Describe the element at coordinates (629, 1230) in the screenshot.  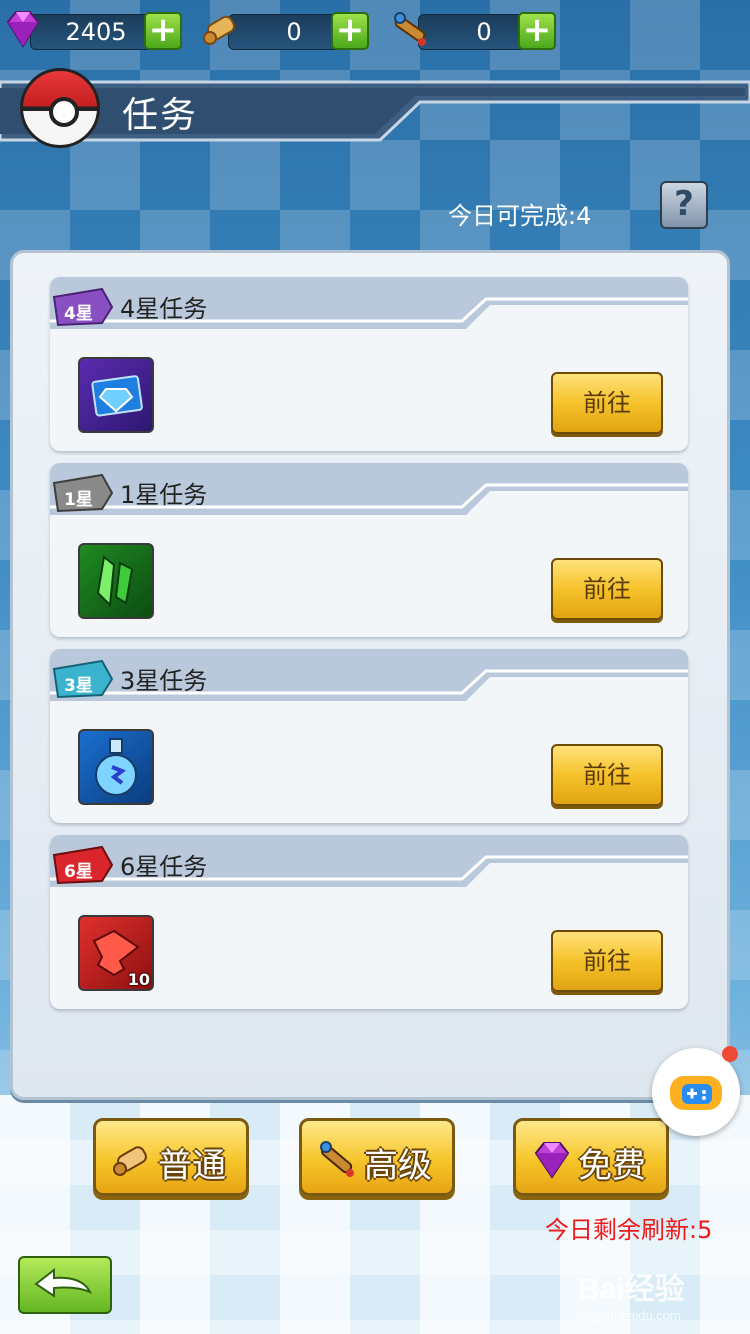
I see `remaining-refresh-text: 今日剩余刷新:5` at that location.